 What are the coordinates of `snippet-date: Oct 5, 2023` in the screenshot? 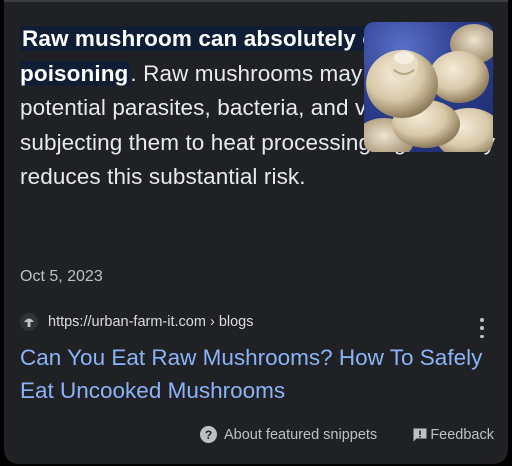 It's located at (61, 276).